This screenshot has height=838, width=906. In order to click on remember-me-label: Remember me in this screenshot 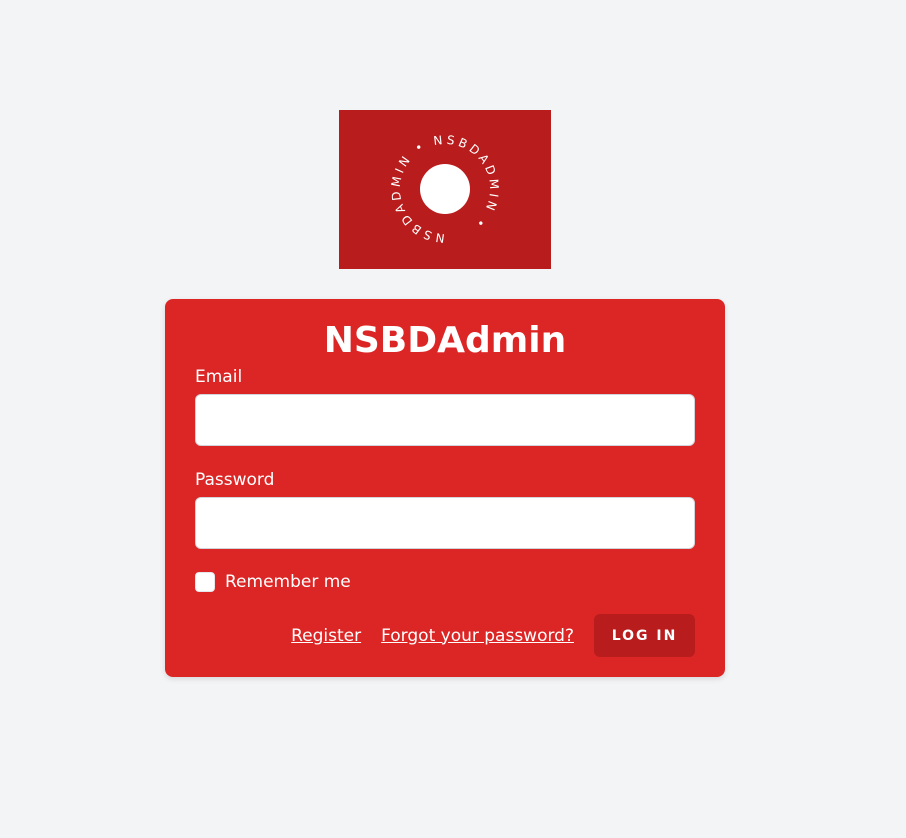, I will do `click(288, 582)`.